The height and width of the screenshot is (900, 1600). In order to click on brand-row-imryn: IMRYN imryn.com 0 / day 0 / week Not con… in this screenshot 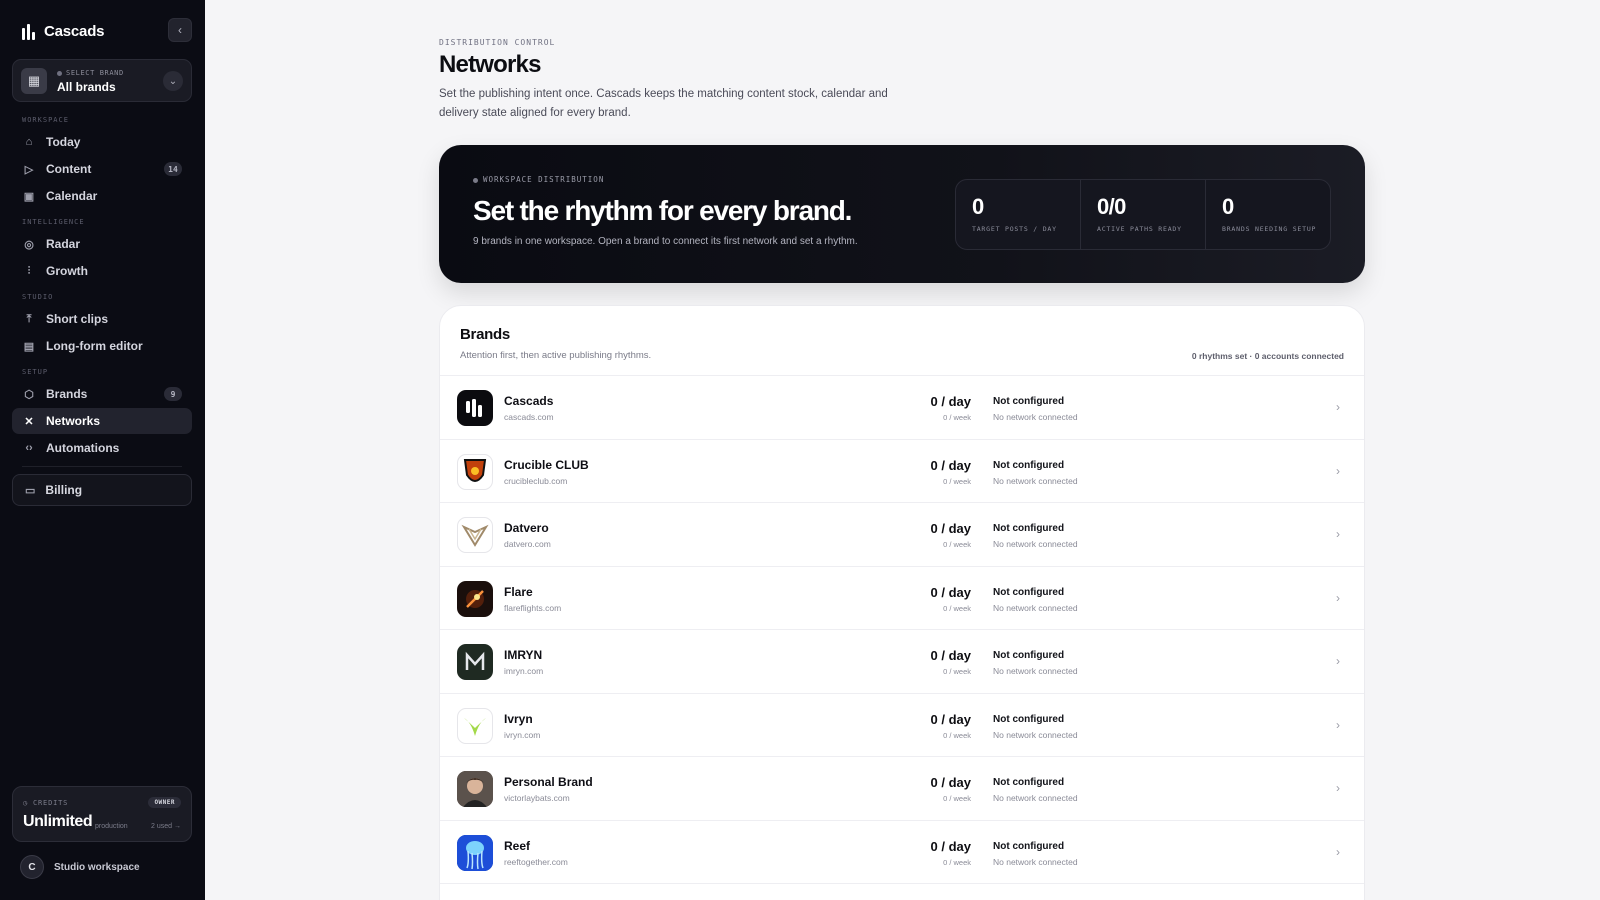, I will do `click(902, 662)`.